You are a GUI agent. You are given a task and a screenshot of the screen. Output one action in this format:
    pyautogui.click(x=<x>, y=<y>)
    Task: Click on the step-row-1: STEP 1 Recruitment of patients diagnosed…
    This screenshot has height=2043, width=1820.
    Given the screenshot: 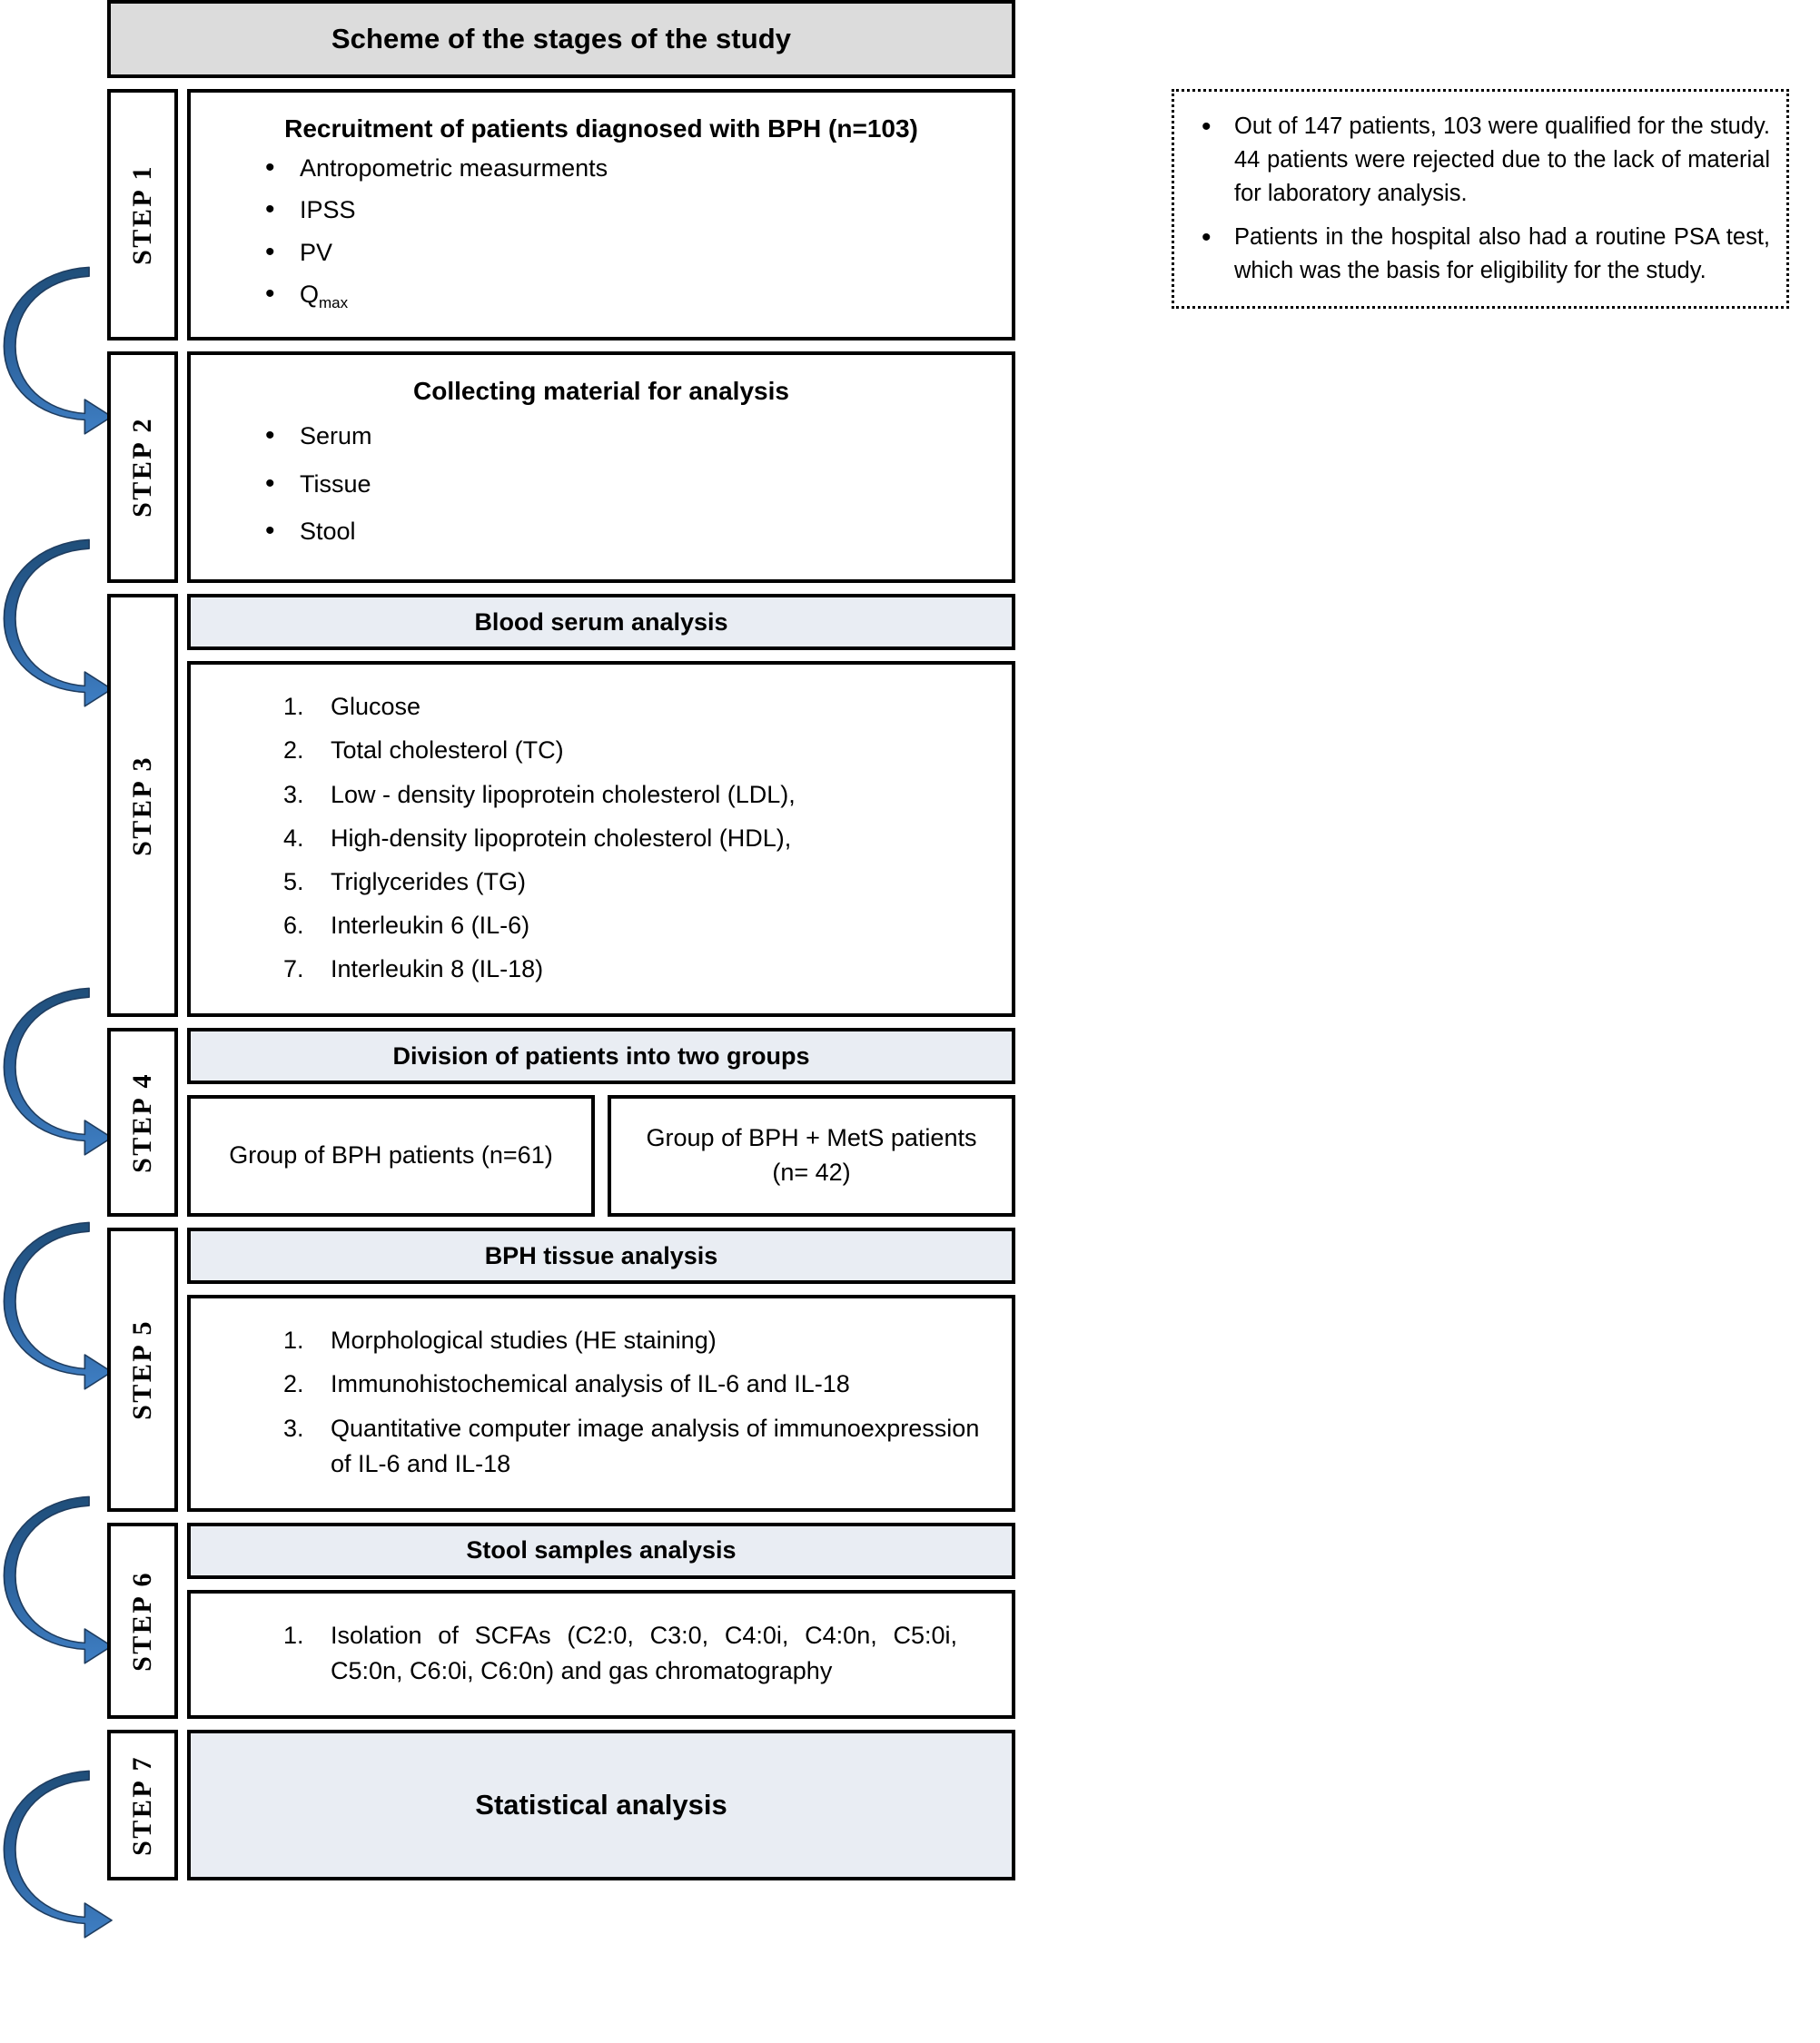 What is the action you would take?
    pyautogui.click(x=561, y=215)
    